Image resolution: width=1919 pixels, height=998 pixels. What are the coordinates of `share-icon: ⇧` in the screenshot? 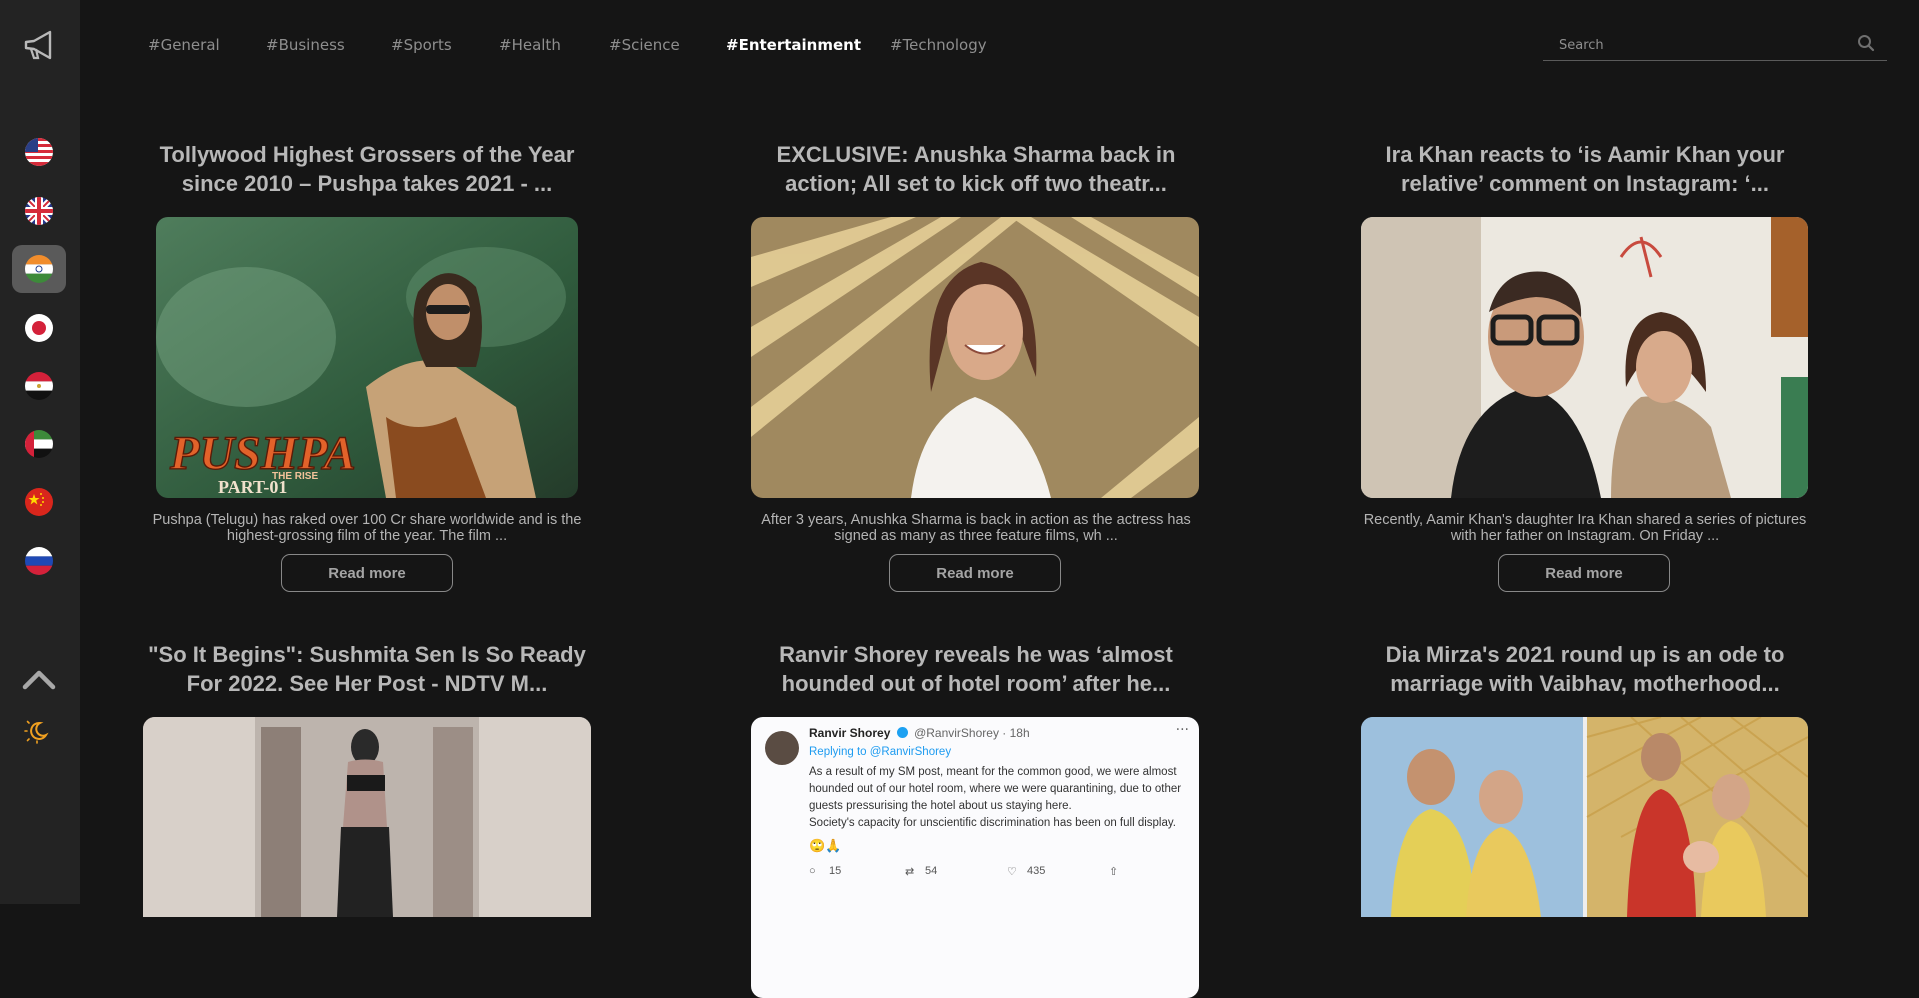 It's located at (1114, 872).